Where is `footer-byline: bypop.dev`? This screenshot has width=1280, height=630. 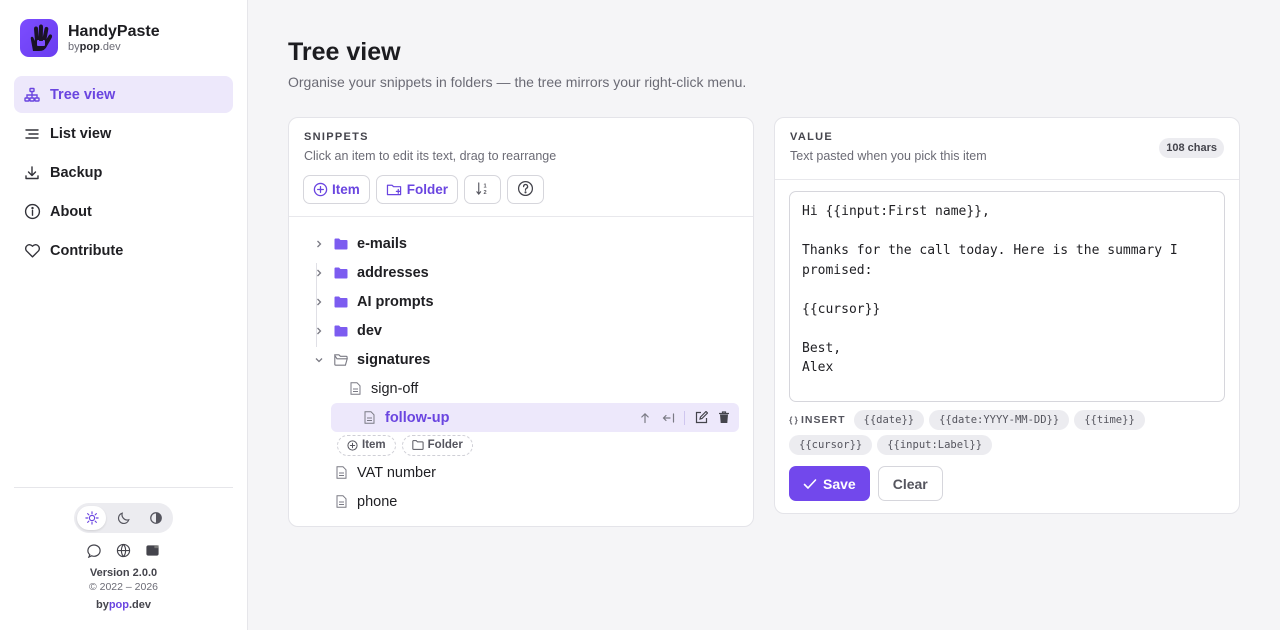
footer-byline: bypop.dev is located at coordinates (123, 605).